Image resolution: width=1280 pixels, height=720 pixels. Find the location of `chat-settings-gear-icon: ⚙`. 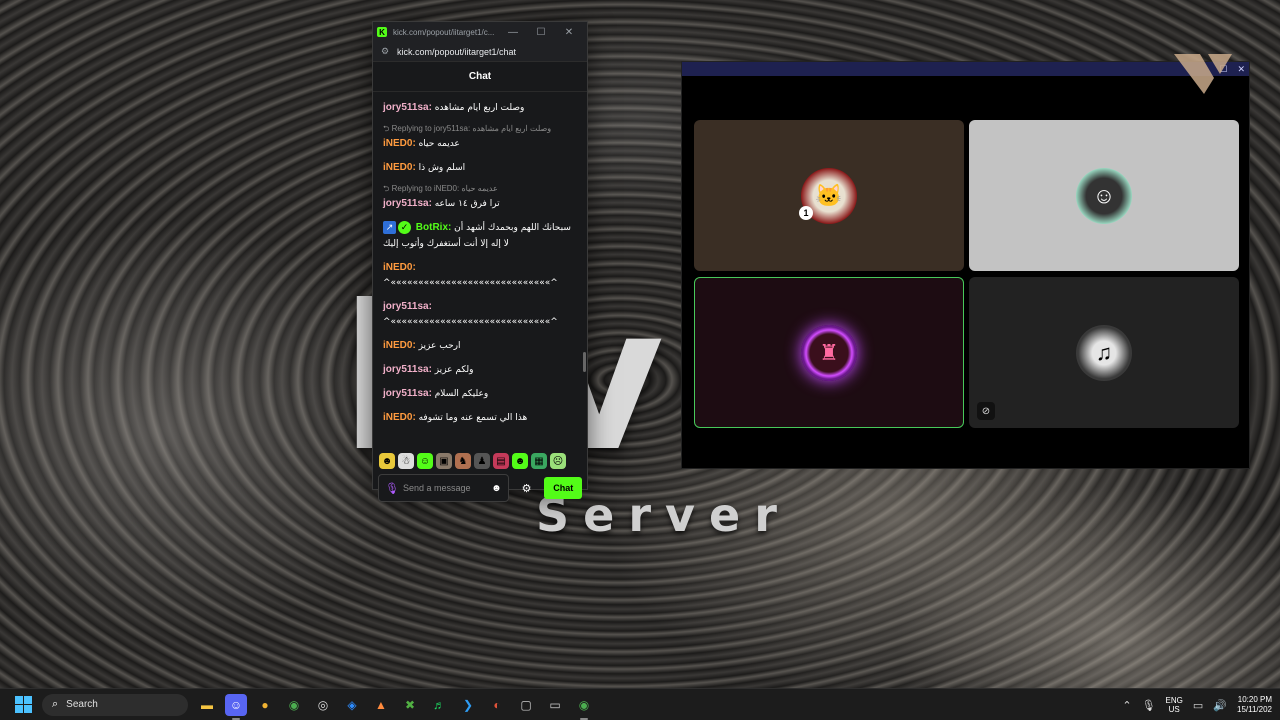

chat-settings-gear-icon: ⚙ is located at coordinates (527, 488).